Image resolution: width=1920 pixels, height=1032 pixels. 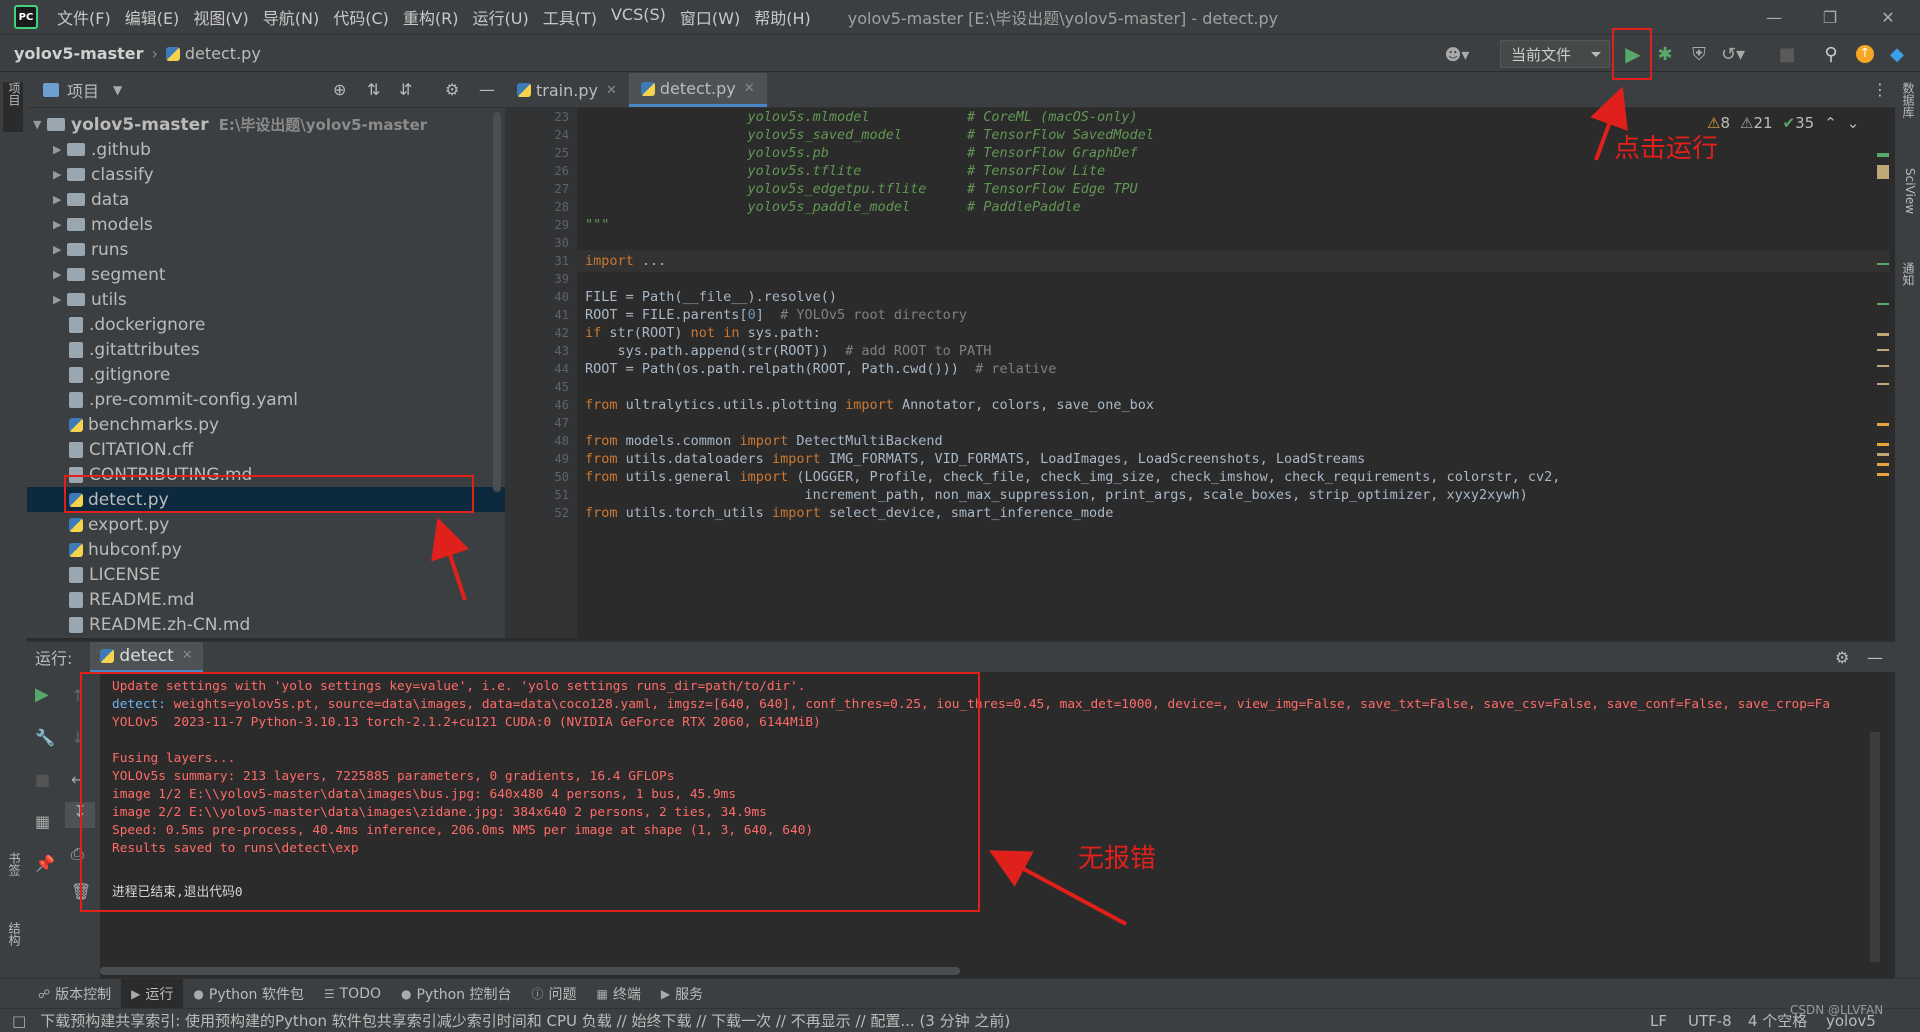 I want to click on more-options-icon: ⋮, so click(x=1880, y=89).